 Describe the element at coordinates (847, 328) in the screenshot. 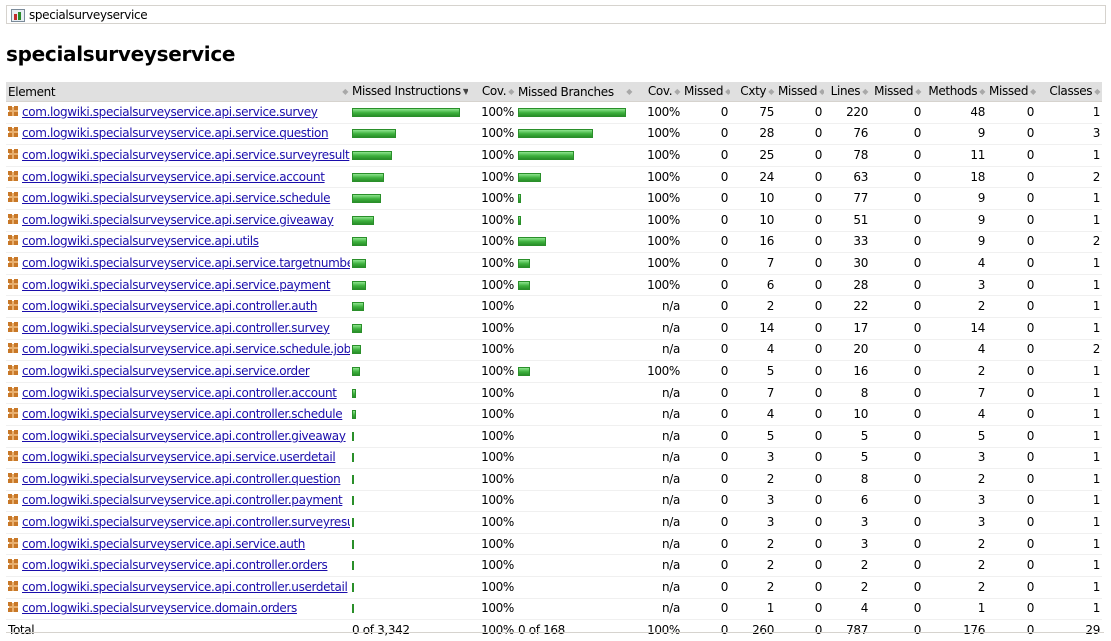

I see `lines: 17` at that location.